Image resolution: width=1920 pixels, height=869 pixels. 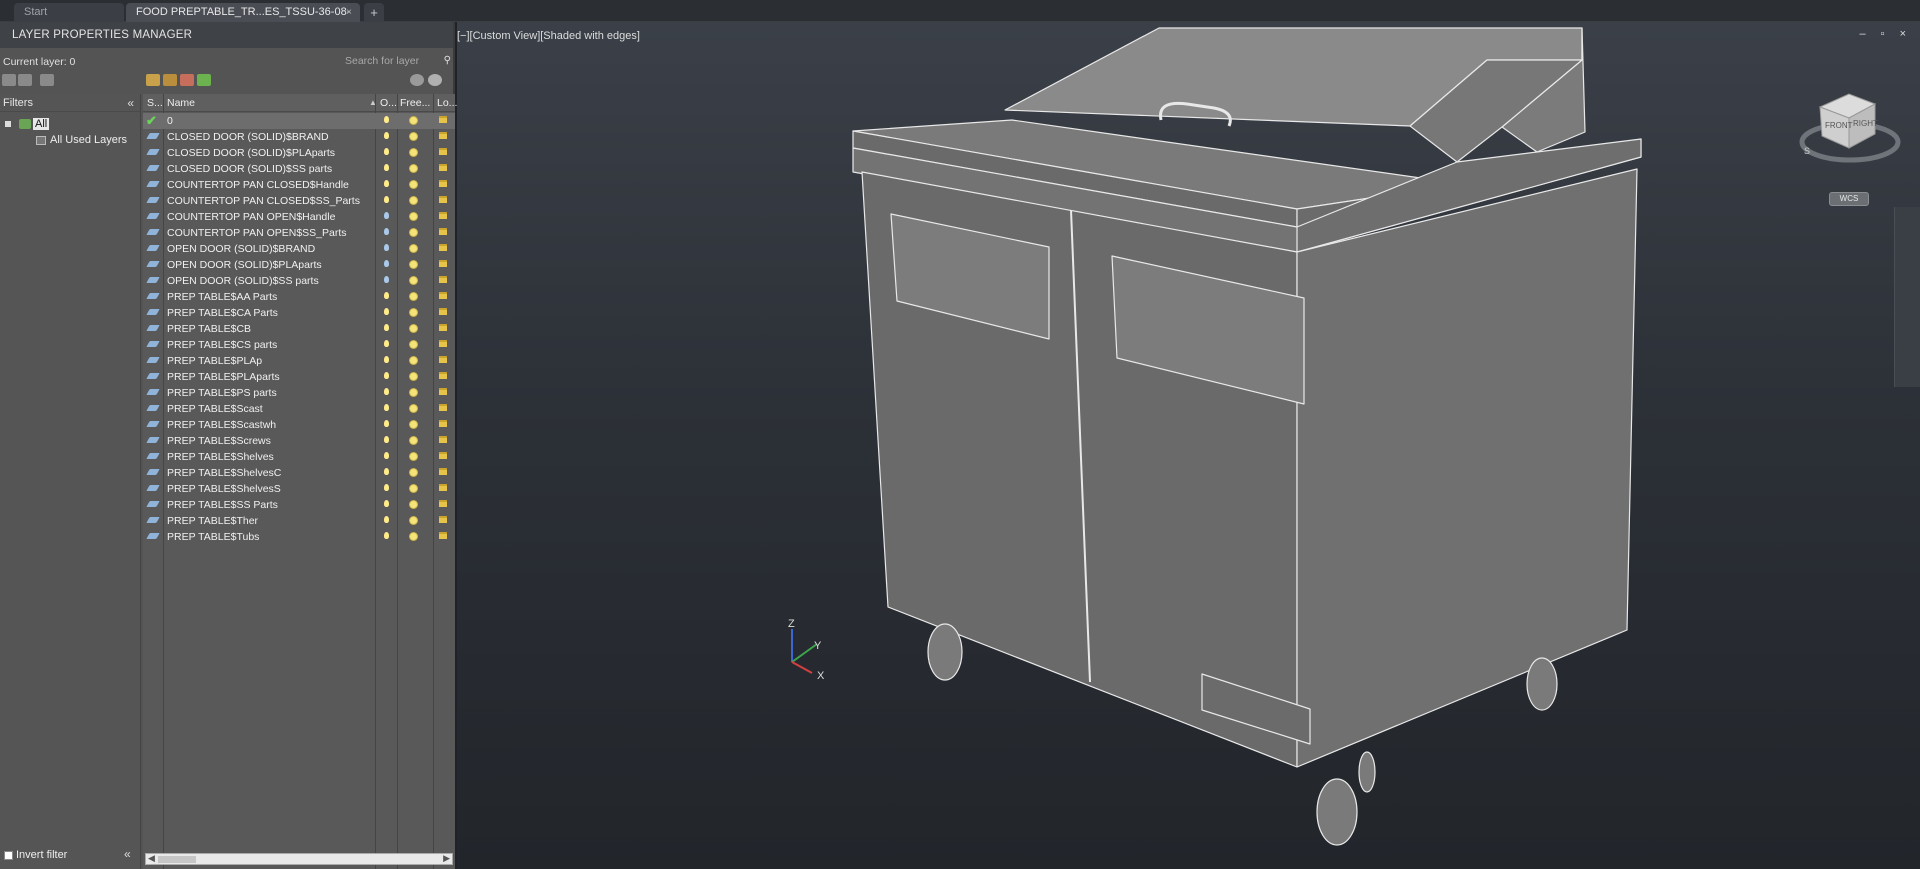 What do you see at coordinates (170, 80) in the screenshot?
I see `new-layer-vp-frozen-icon` at bounding box center [170, 80].